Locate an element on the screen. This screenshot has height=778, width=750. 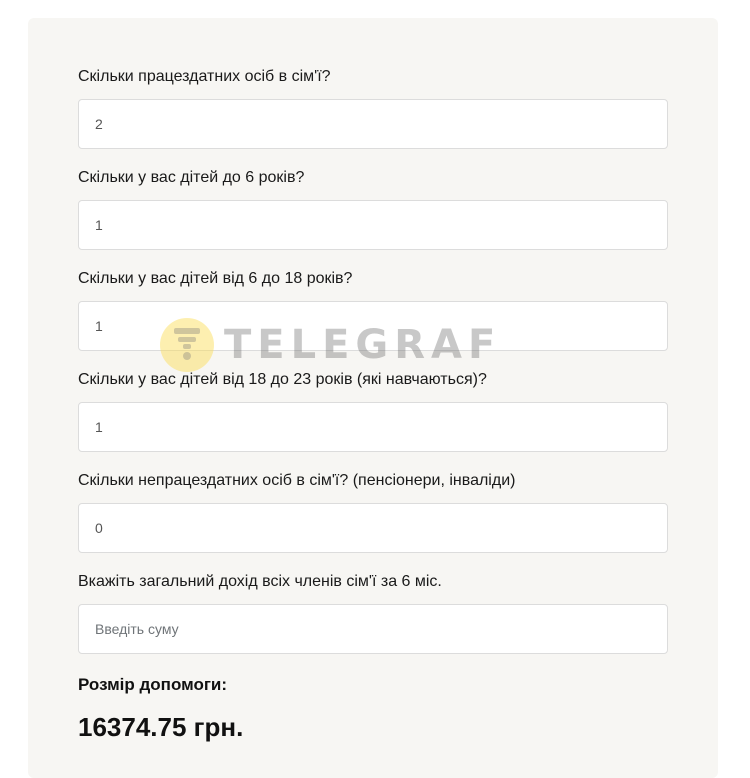
field-label: Скільки працездатних осіб в сім'ї? is located at coordinates (204, 76).